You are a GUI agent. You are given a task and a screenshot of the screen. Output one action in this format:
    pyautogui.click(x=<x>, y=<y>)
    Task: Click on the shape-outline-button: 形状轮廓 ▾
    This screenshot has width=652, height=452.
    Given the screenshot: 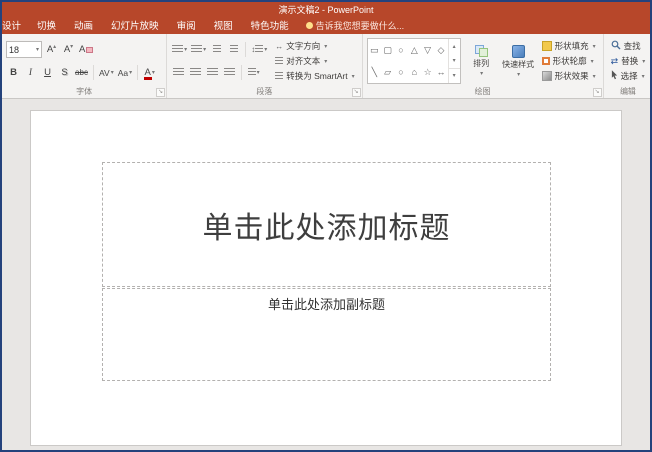 What is the action you would take?
    pyautogui.click(x=569, y=61)
    